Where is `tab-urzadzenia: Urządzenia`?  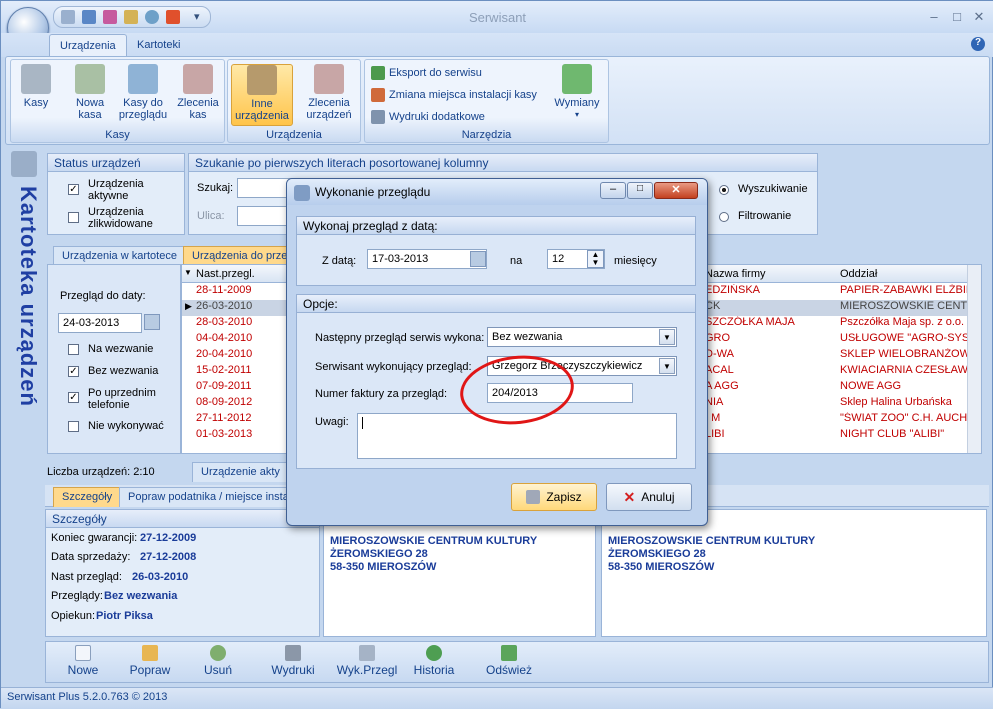
tab-urzadzenia: Urządzenia is located at coordinates (88, 45).